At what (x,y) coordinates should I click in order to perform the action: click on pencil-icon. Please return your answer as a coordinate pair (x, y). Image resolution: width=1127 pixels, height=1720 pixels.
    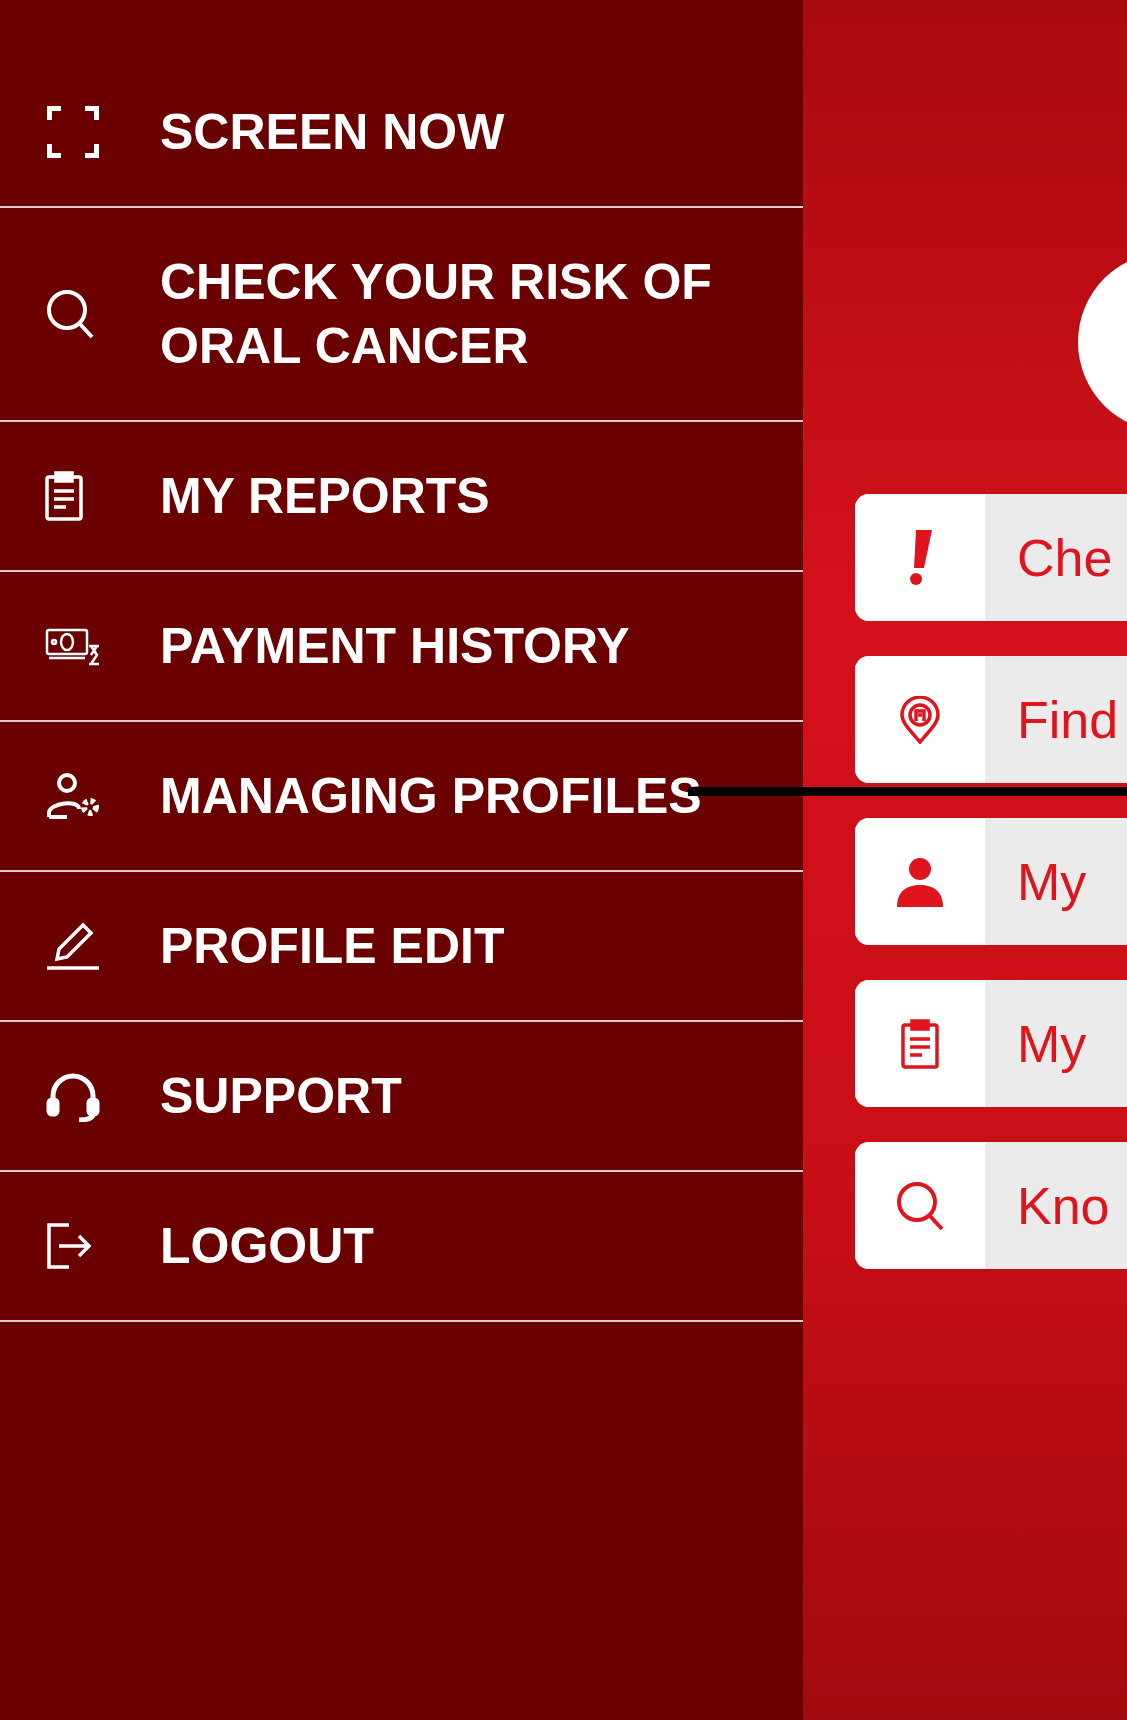
    Looking at the image, I should click on (73, 946).